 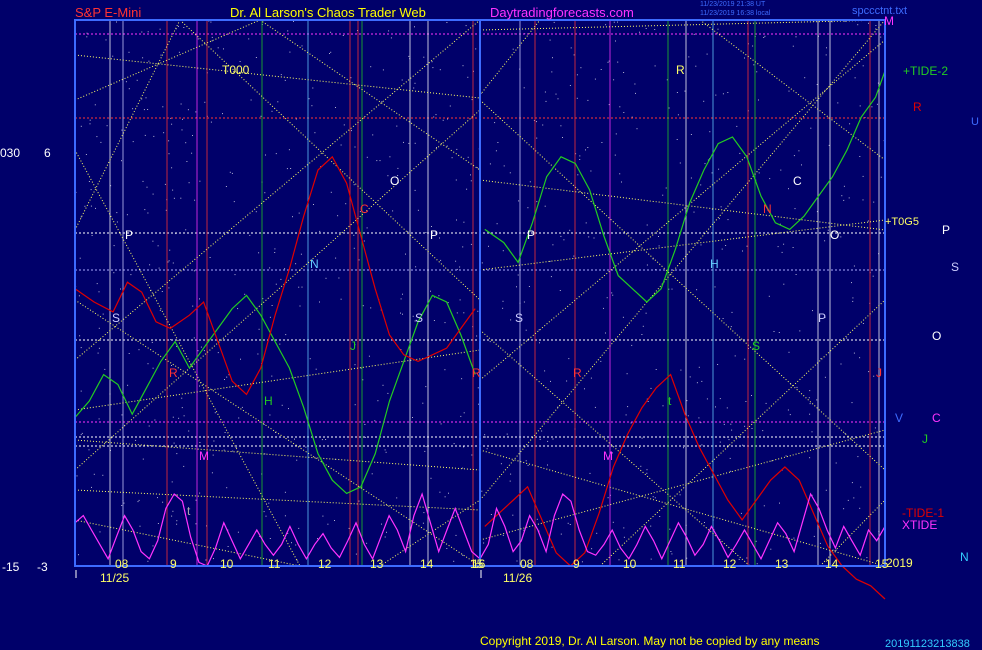 What do you see at coordinates (730, 564) in the screenshot?
I see `hour-tick-label: 12` at bounding box center [730, 564].